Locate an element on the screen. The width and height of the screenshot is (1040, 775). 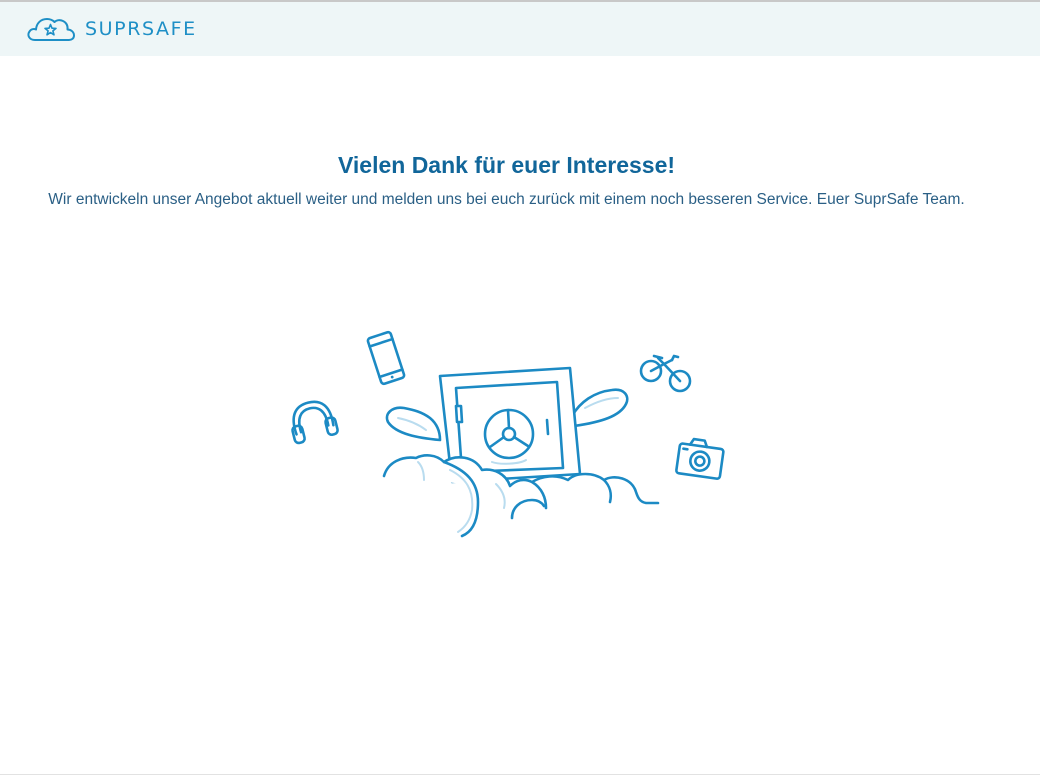
brand-logo-link: SUPRSAFE is located at coordinates (111, 29).